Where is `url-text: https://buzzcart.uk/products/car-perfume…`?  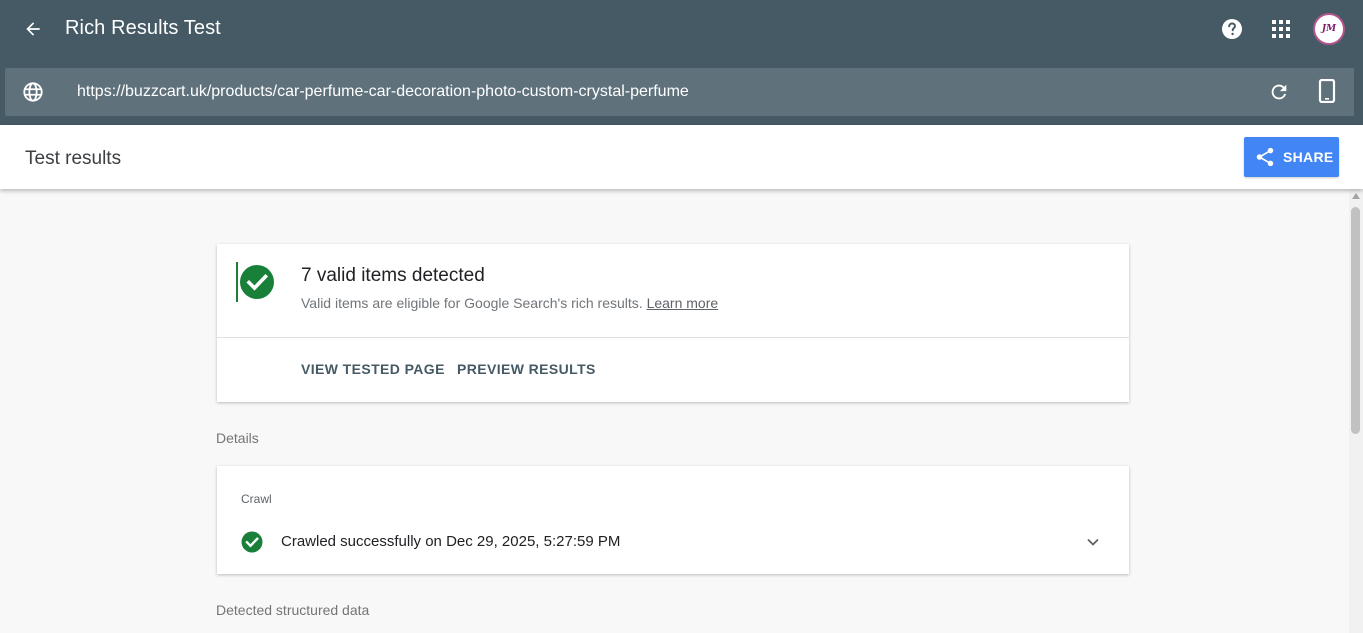 url-text: https://buzzcart.uk/products/car-perfume… is located at coordinates (383, 92).